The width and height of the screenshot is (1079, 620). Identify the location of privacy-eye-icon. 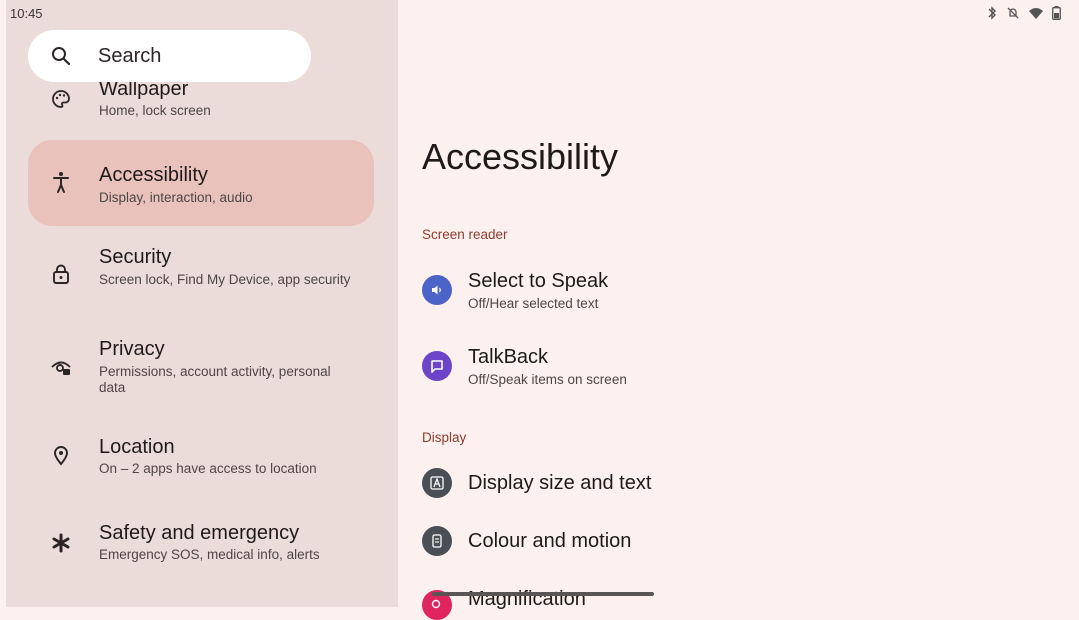
(61, 367).